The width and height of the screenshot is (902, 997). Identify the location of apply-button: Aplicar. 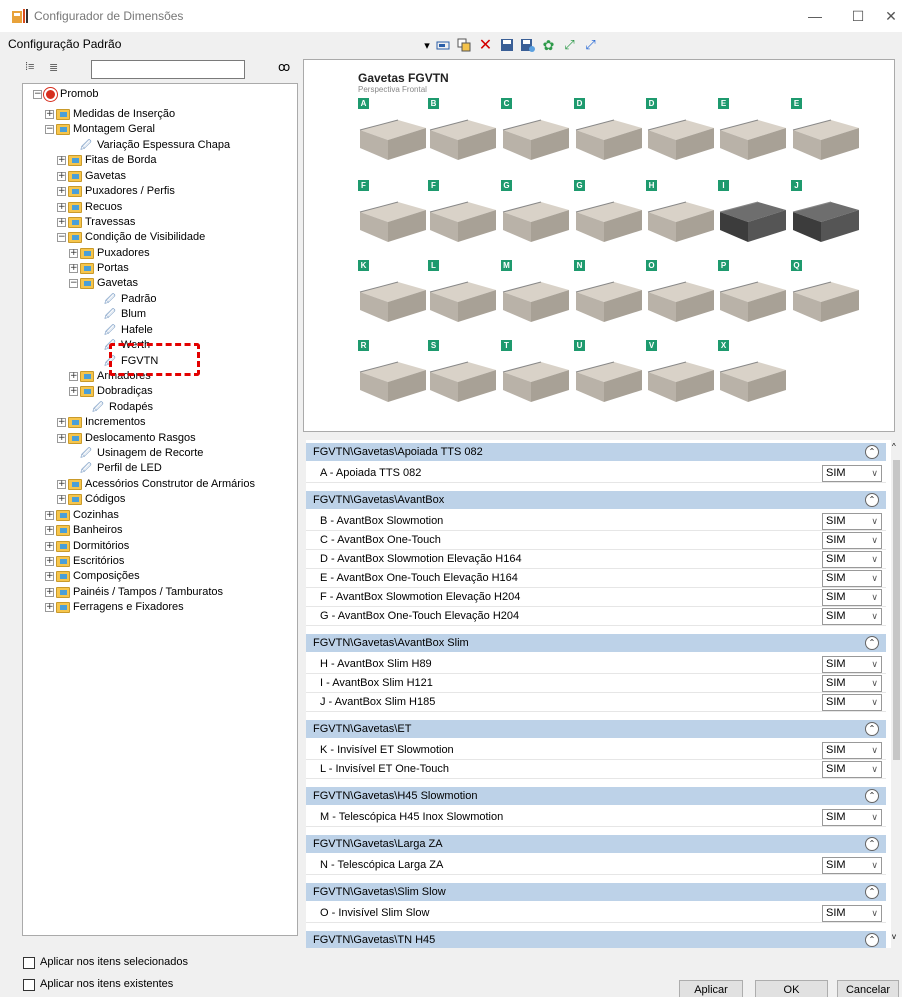
(711, 988).